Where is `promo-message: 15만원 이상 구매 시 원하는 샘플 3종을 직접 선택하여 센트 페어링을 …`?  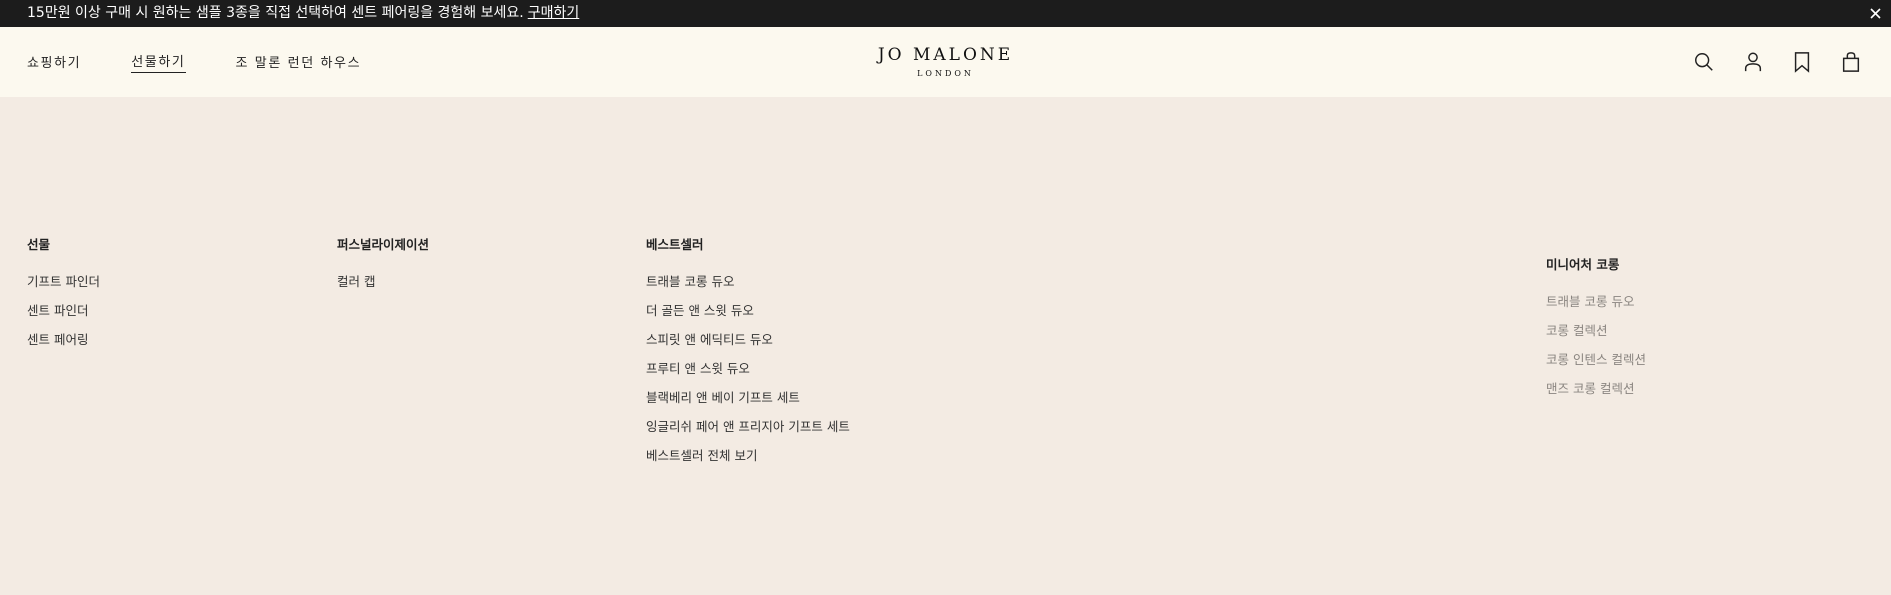
promo-message: 15만원 이상 구매 시 원하는 샘플 3종을 직접 선택하여 센트 페어링을 … is located at coordinates (275, 13).